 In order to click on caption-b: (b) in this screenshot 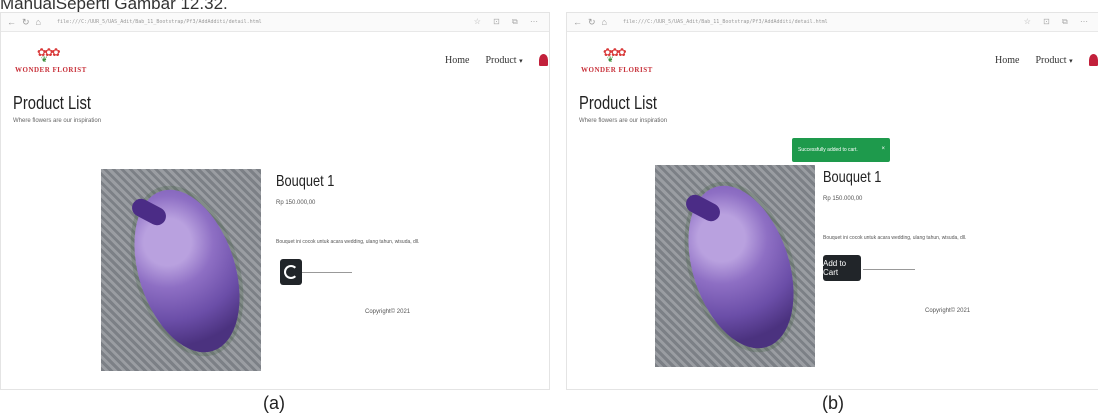, I will do `click(833, 403)`.